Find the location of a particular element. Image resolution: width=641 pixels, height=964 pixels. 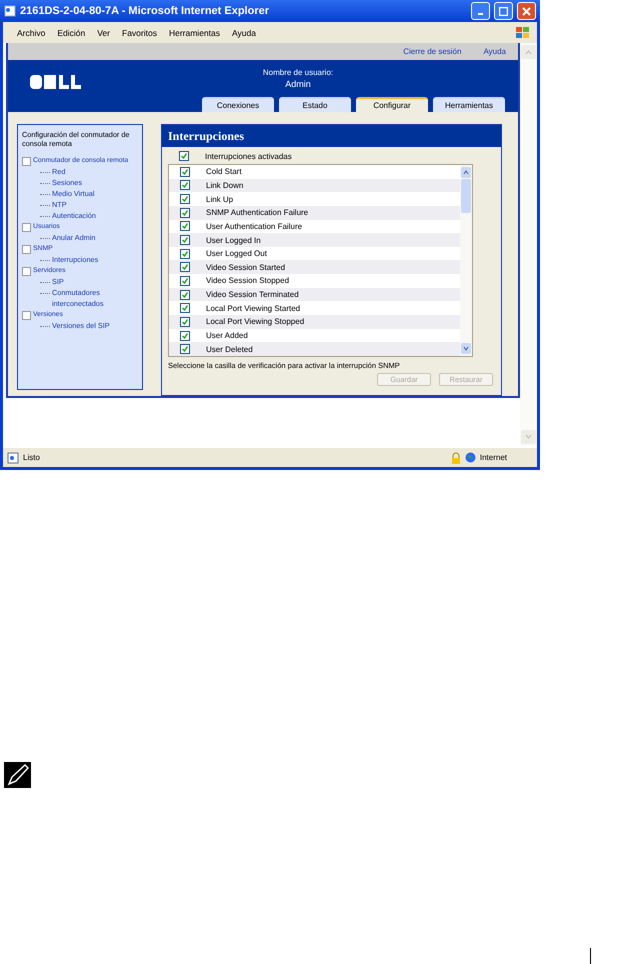

close-button is located at coordinates (526, 11).